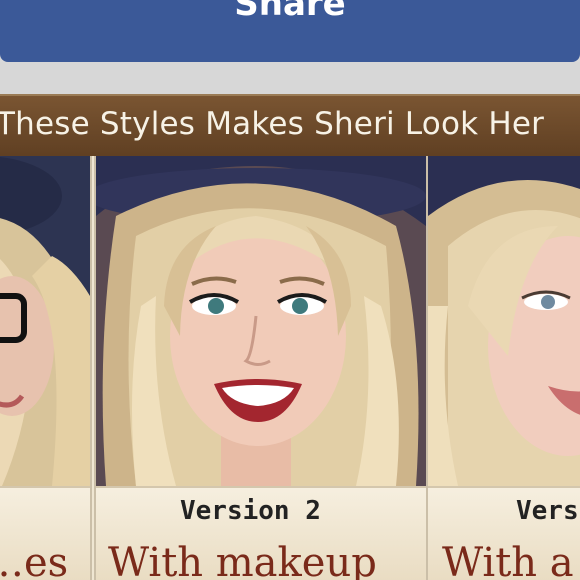  I want to click on card-caption: Vers With a, so click(504, 533).